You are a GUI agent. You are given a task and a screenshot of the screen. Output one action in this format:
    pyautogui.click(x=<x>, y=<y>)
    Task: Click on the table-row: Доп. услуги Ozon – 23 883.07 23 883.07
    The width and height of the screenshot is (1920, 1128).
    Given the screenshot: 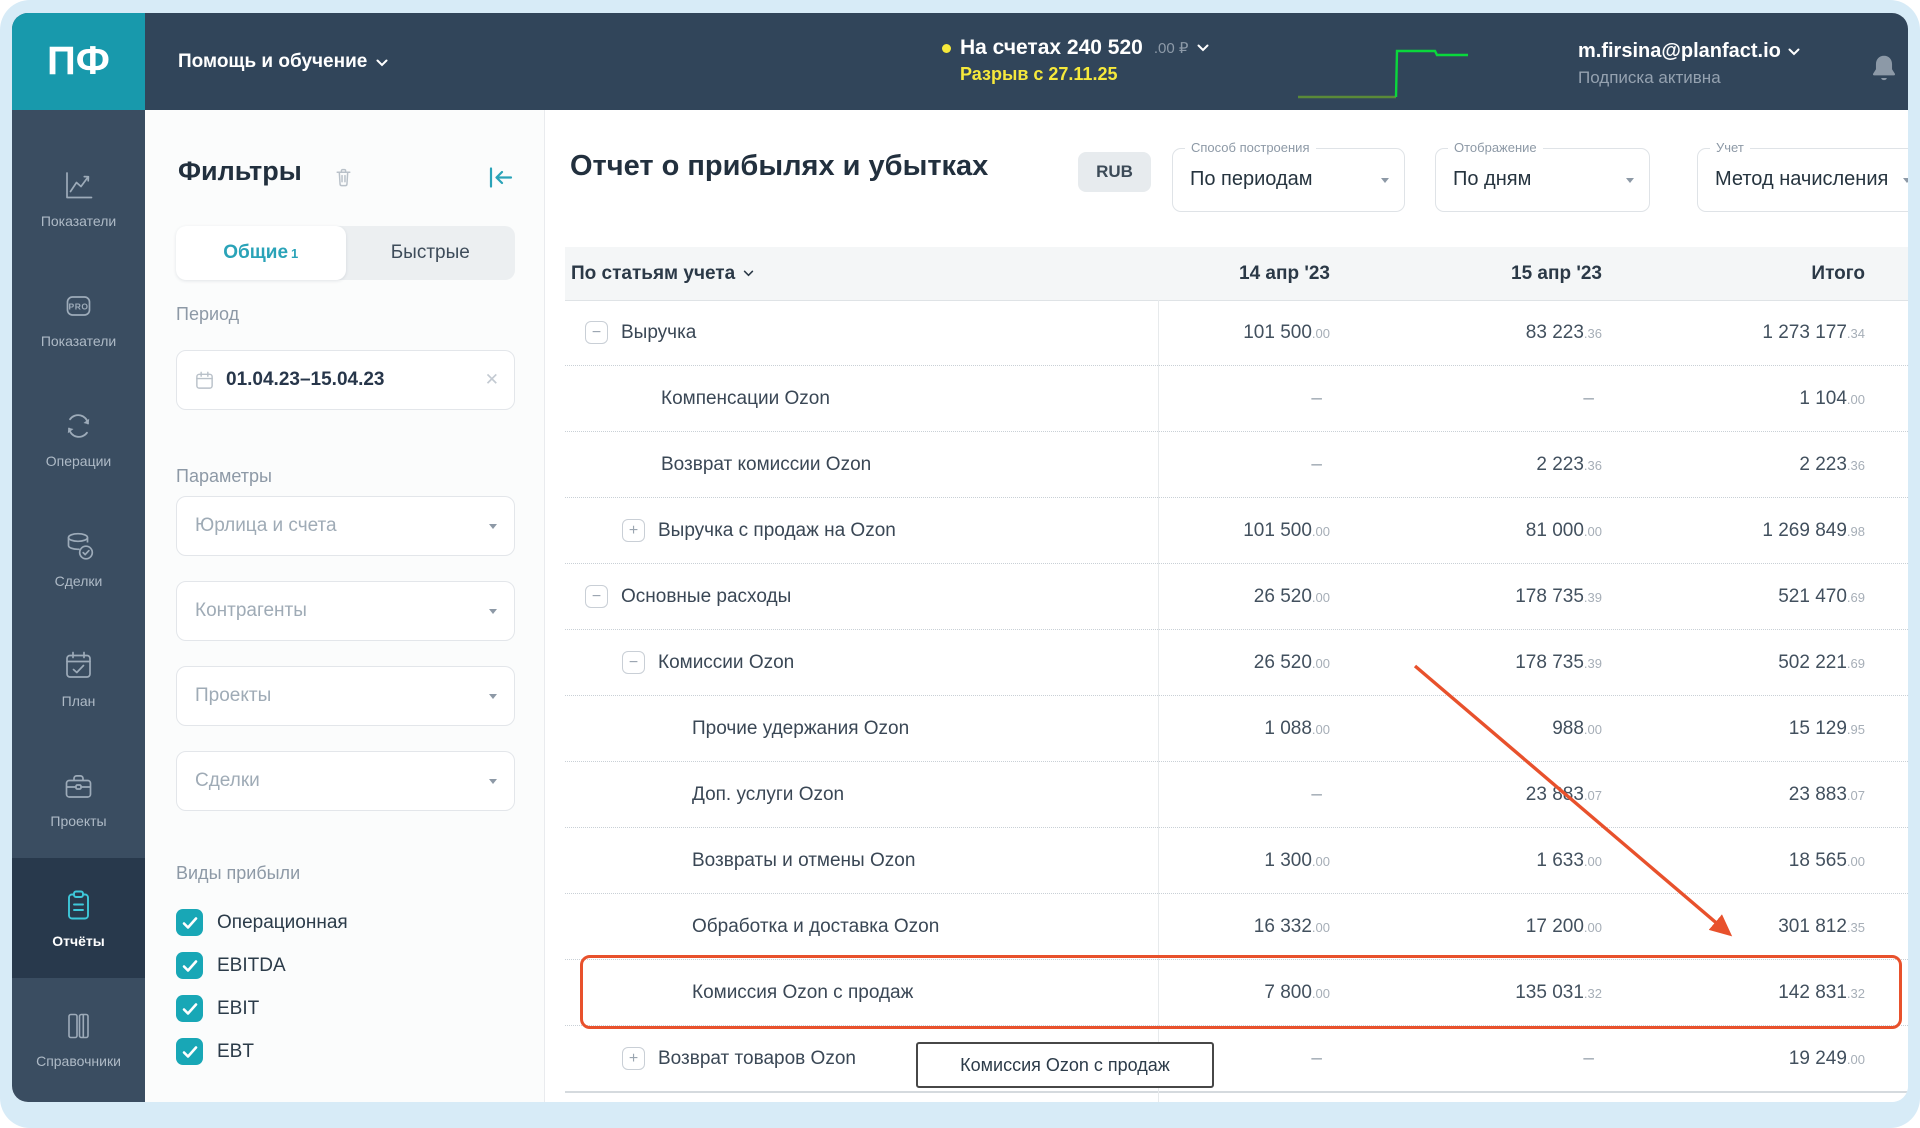 What is the action you would take?
    pyautogui.click(x=1236, y=795)
    